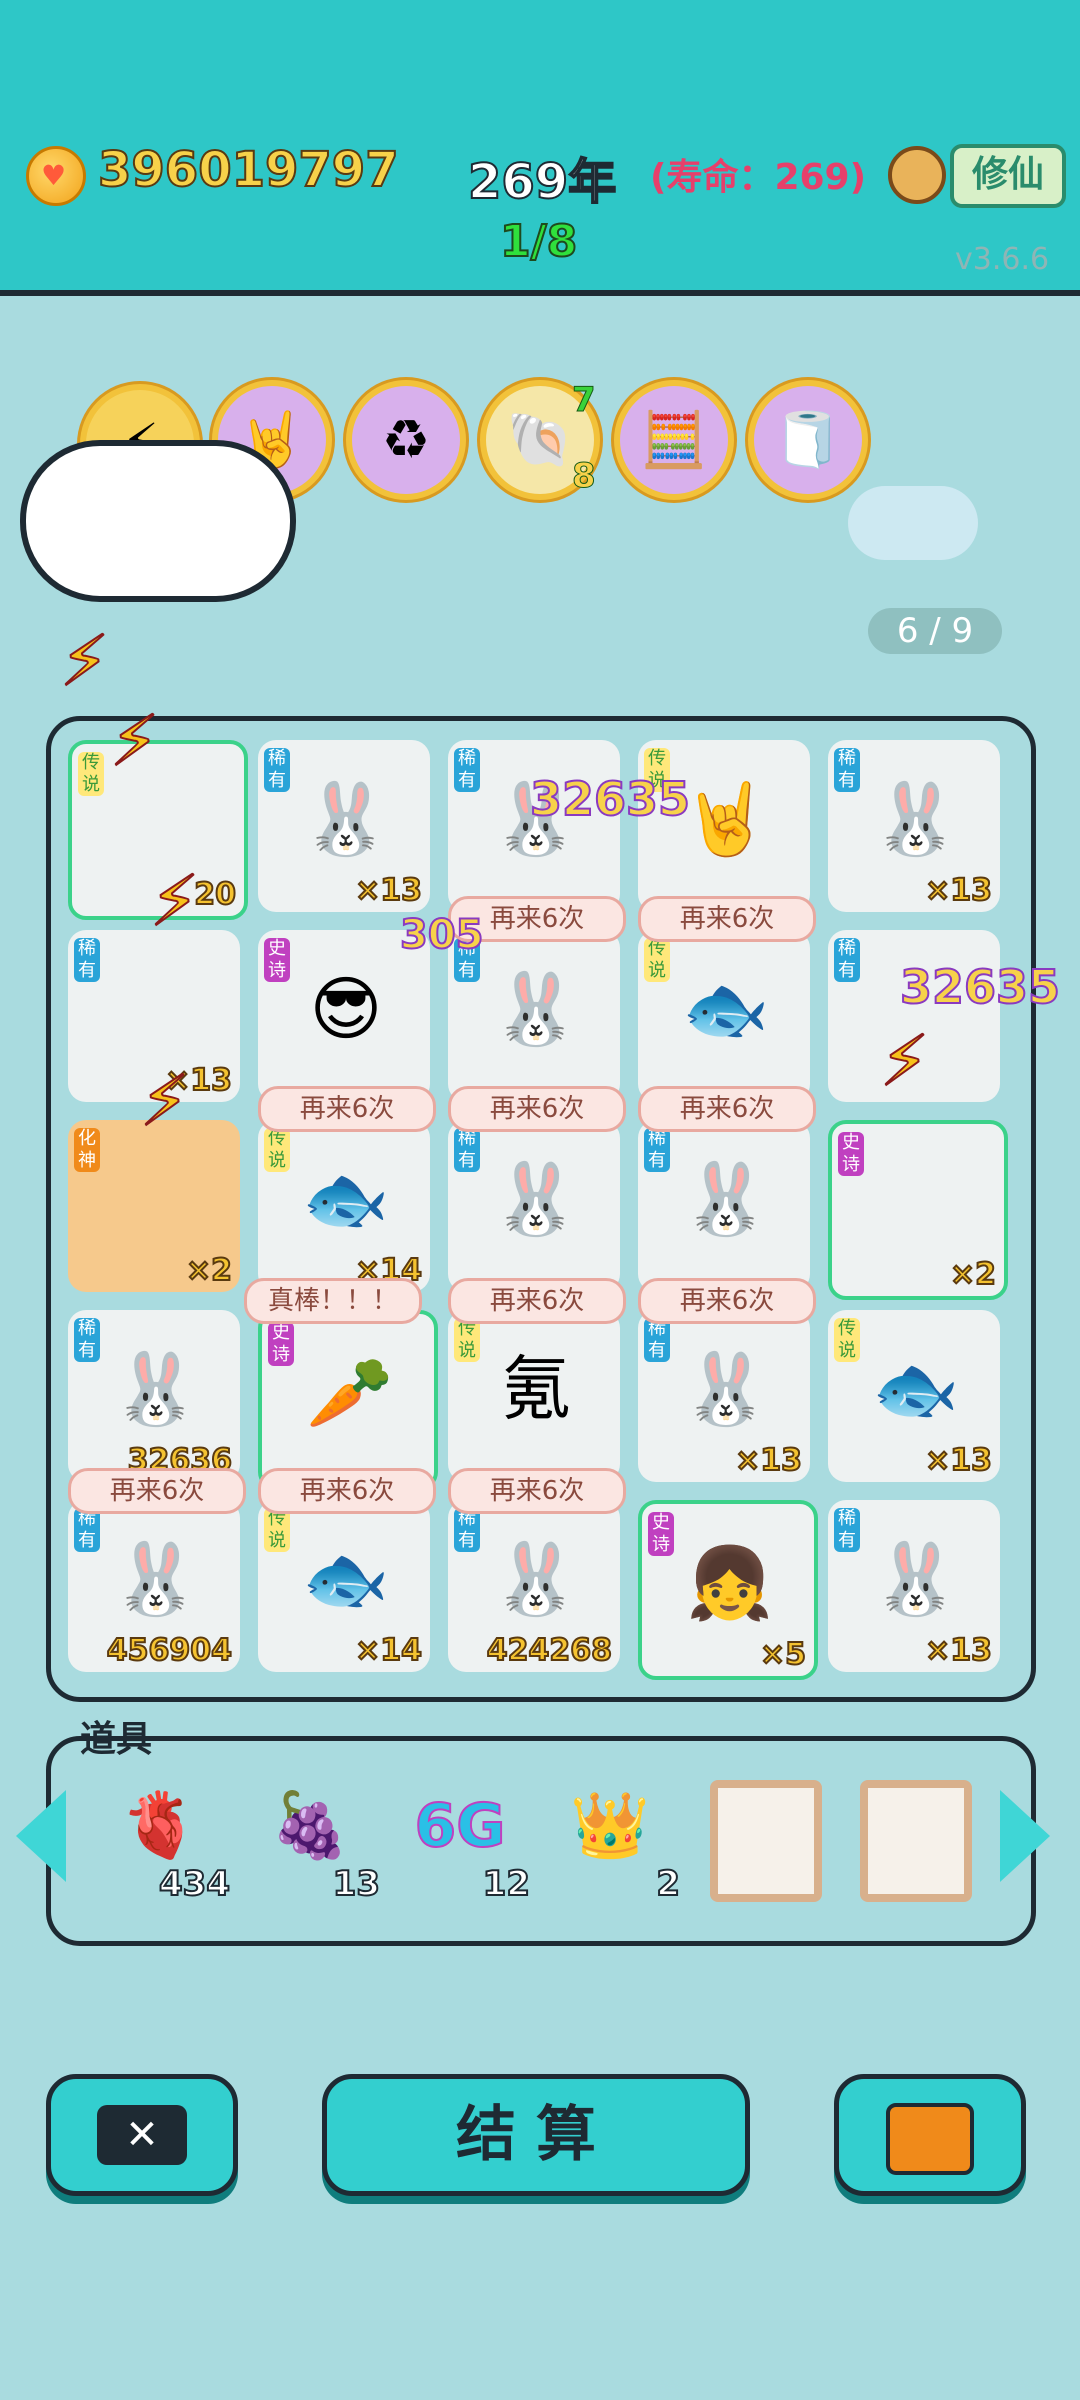  Describe the element at coordinates (668, 1884) in the screenshot. I see `tool-count: 2` at that location.